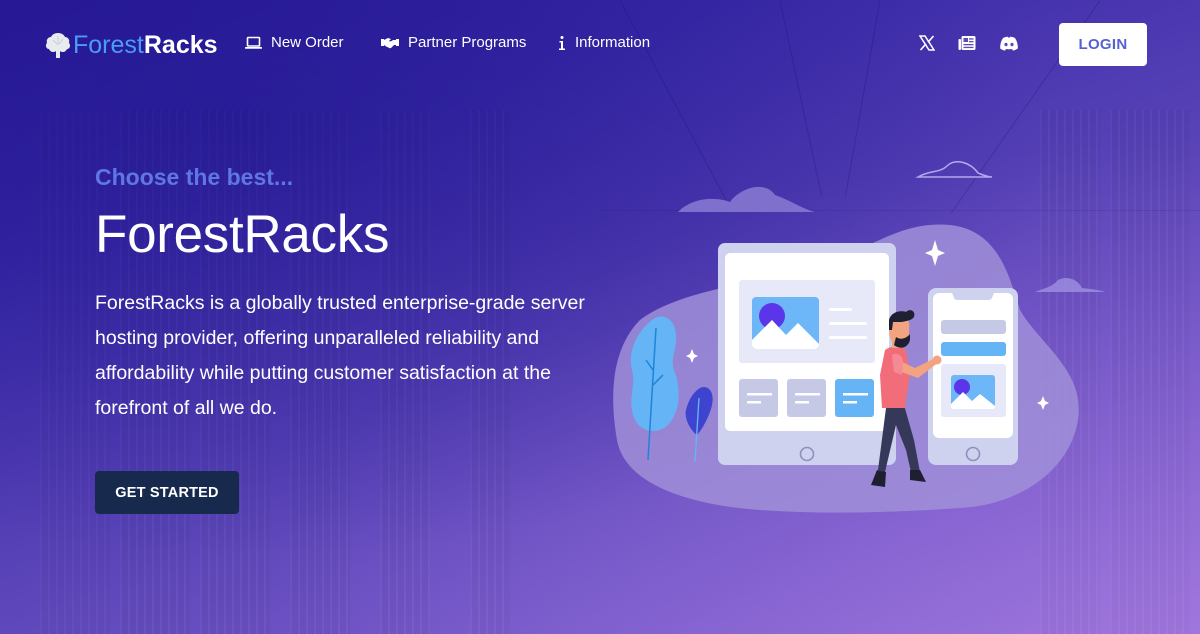  What do you see at coordinates (562, 42) in the screenshot?
I see `info-icon` at bounding box center [562, 42].